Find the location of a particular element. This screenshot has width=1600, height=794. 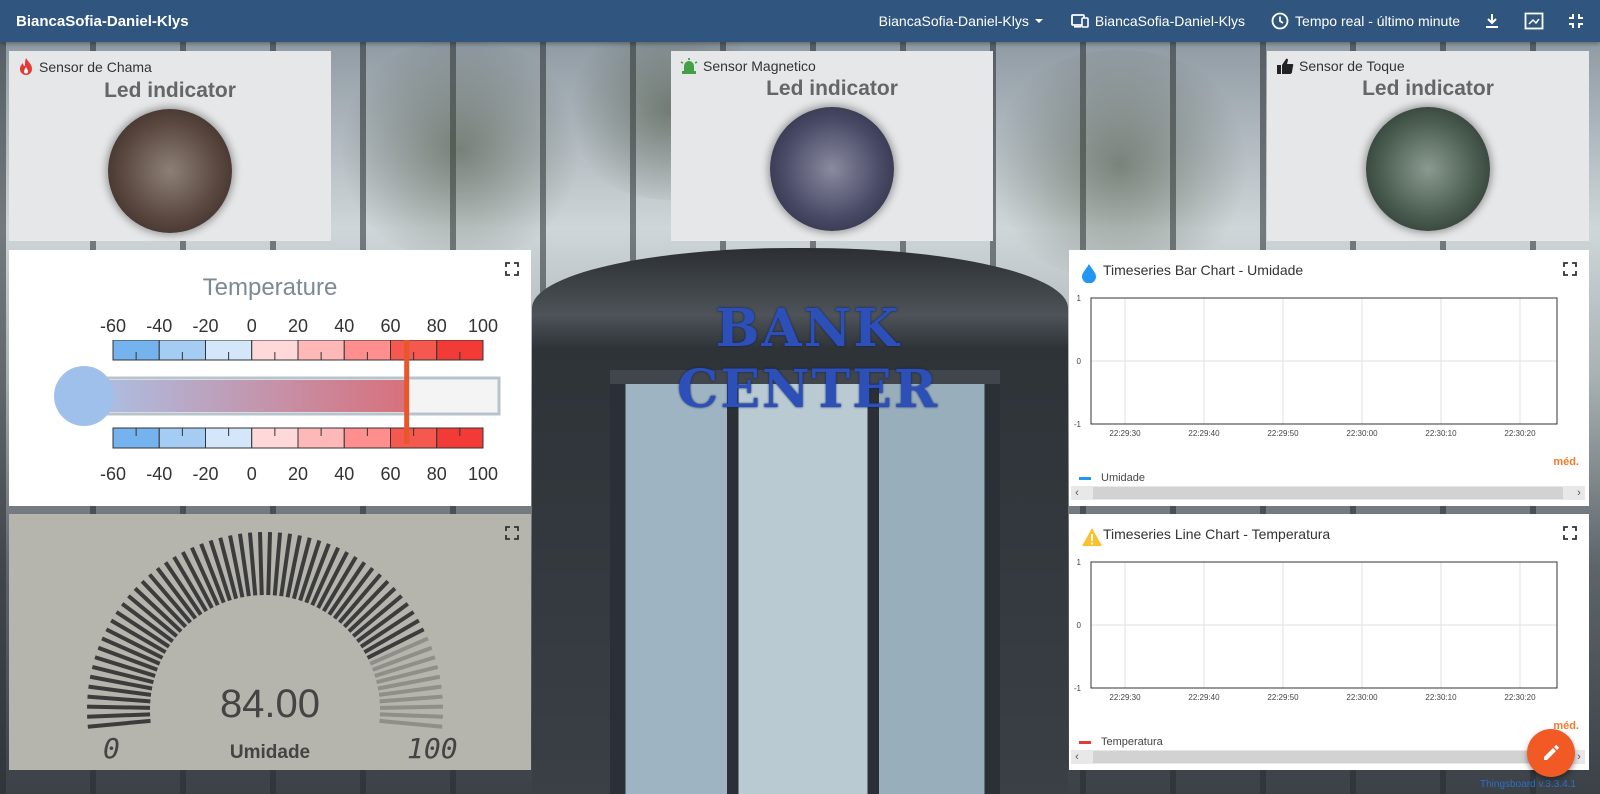

download-icon is located at coordinates (1492, 21).